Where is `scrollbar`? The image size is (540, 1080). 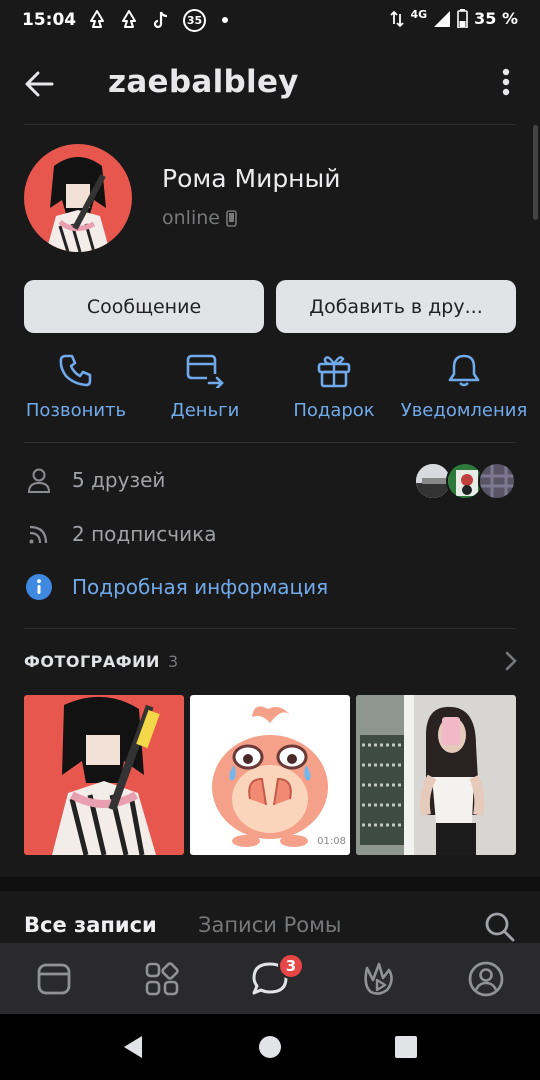 scrollbar is located at coordinates (535, 172).